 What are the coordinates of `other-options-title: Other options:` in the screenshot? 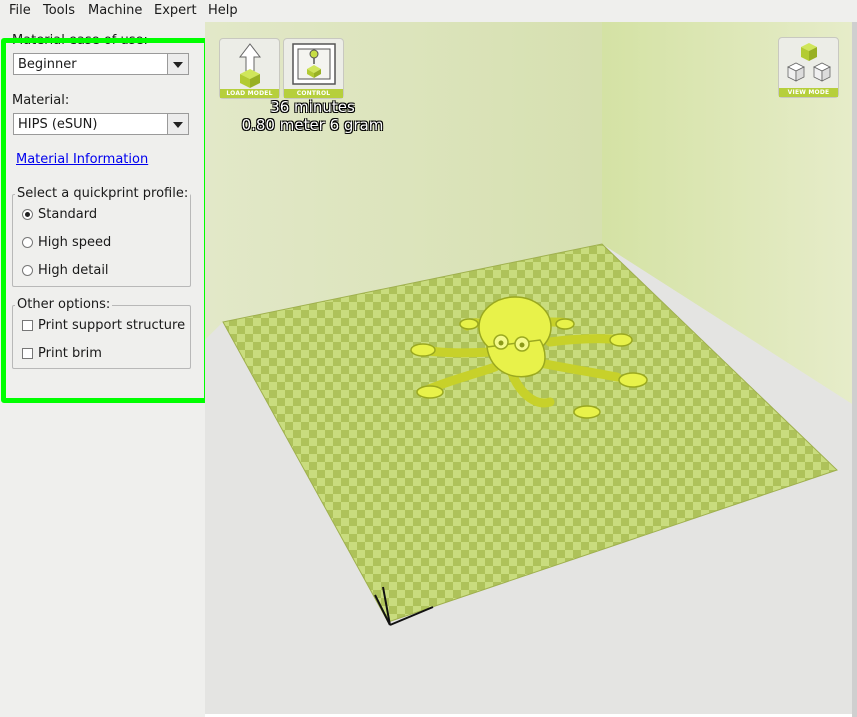 It's located at (64, 304).